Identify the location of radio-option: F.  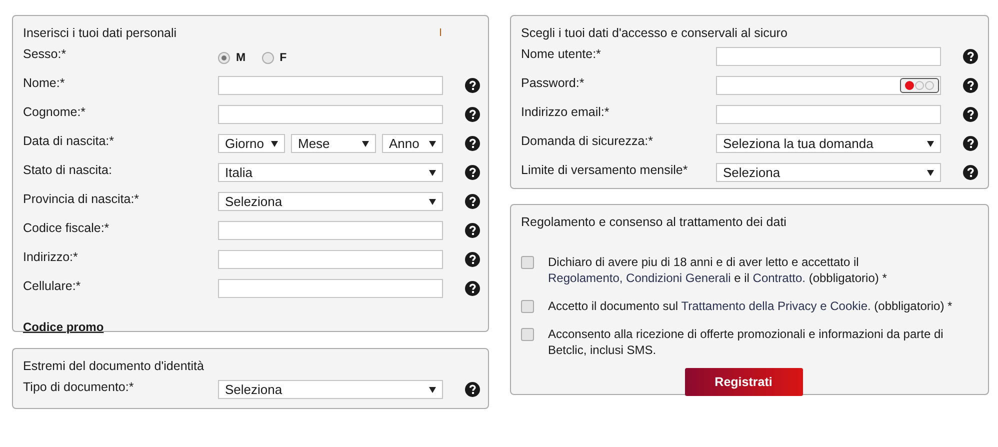
(274, 56).